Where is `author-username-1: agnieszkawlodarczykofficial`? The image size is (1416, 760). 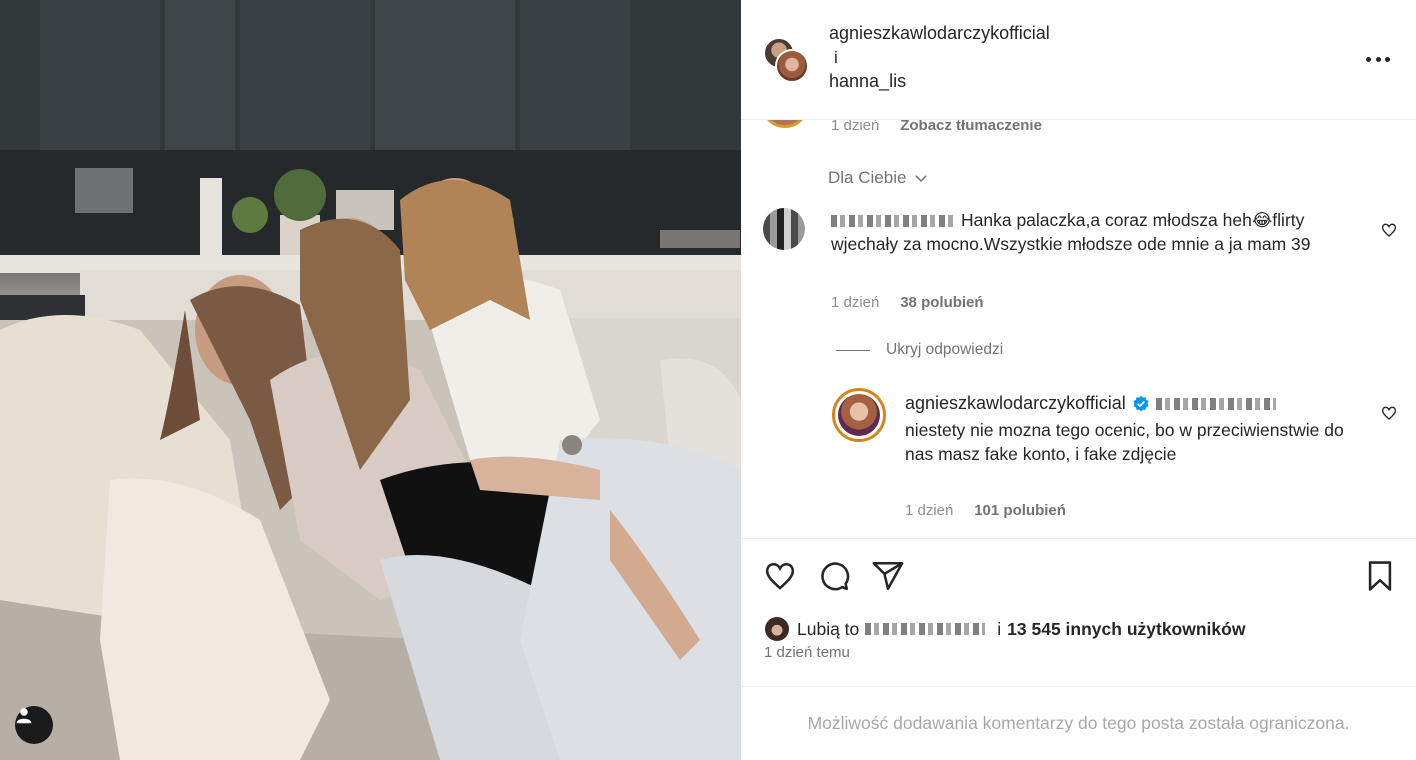
author-username-1: agnieszkawlodarczykofficial is located at coordinates (939, 33).